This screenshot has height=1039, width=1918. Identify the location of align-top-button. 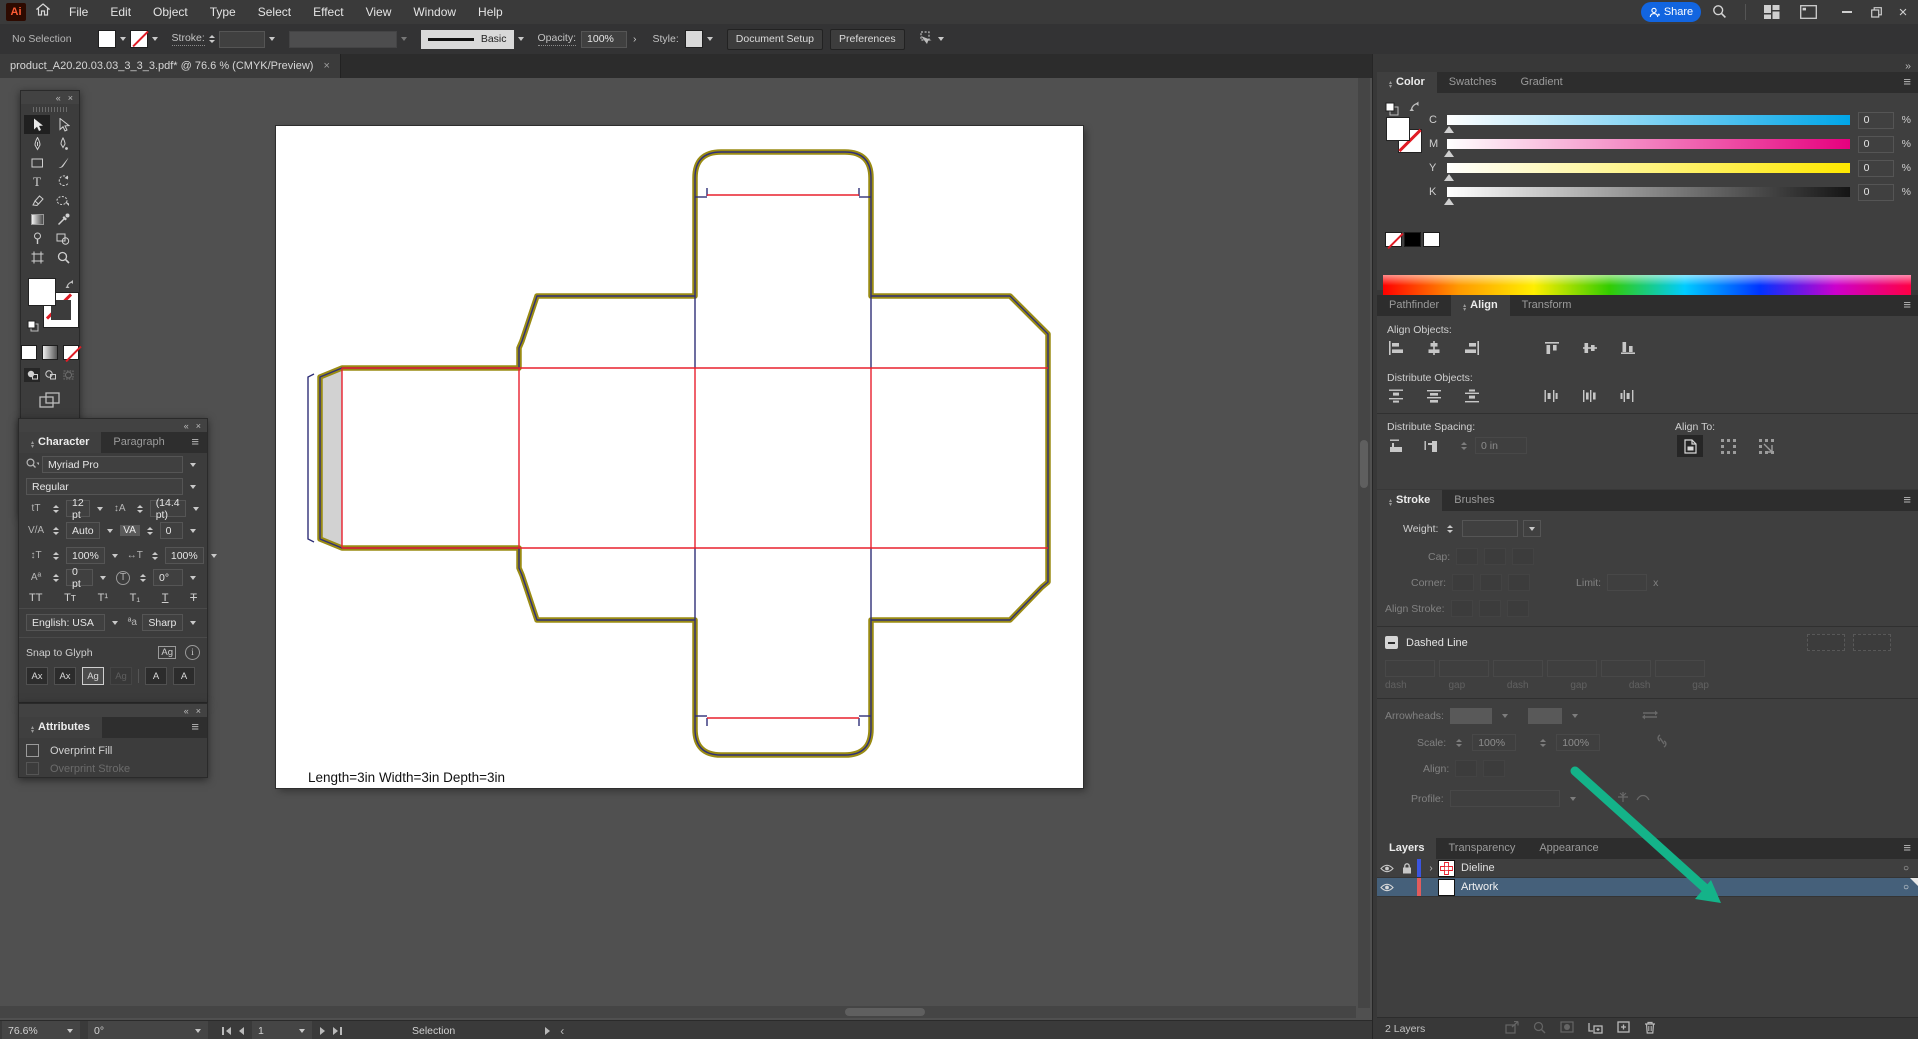
(1552, 347).